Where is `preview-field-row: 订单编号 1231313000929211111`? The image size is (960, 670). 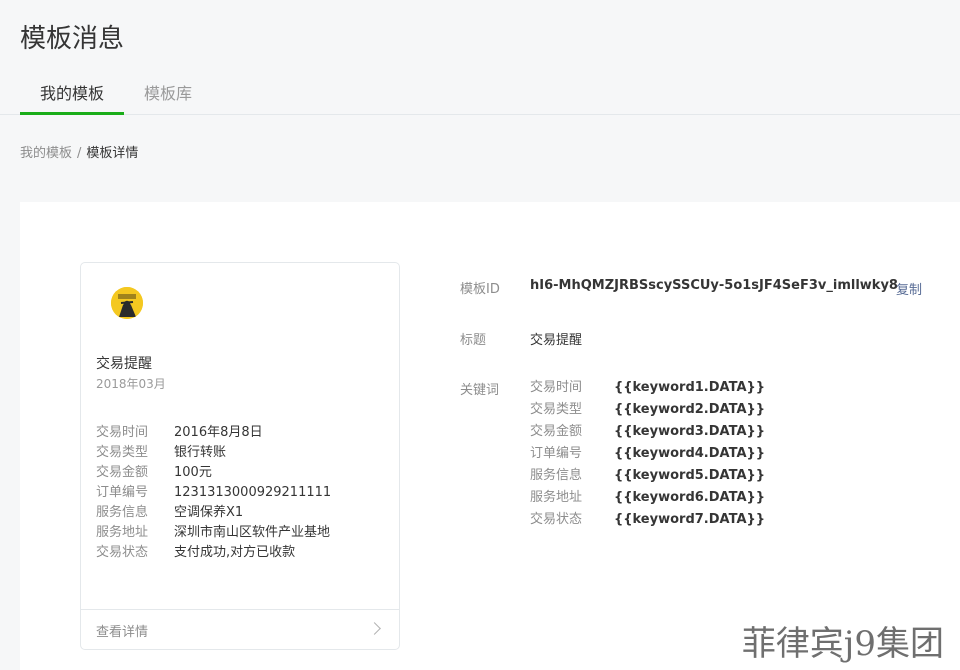 preview-field-row: 订单编号 1231313000929211111 is located at coordinates (241, 493).